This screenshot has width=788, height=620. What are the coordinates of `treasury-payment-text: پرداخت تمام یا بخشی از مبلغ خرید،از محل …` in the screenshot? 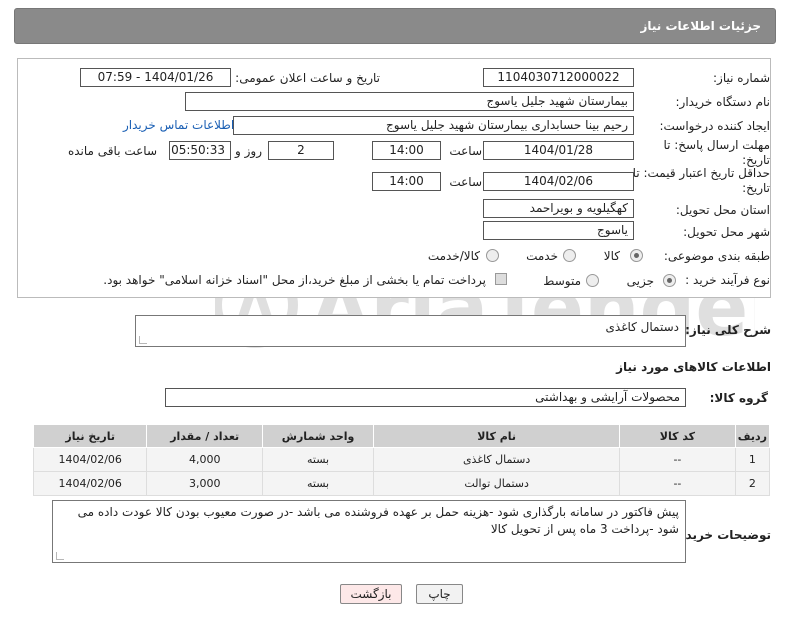 It's located at (294, 280).